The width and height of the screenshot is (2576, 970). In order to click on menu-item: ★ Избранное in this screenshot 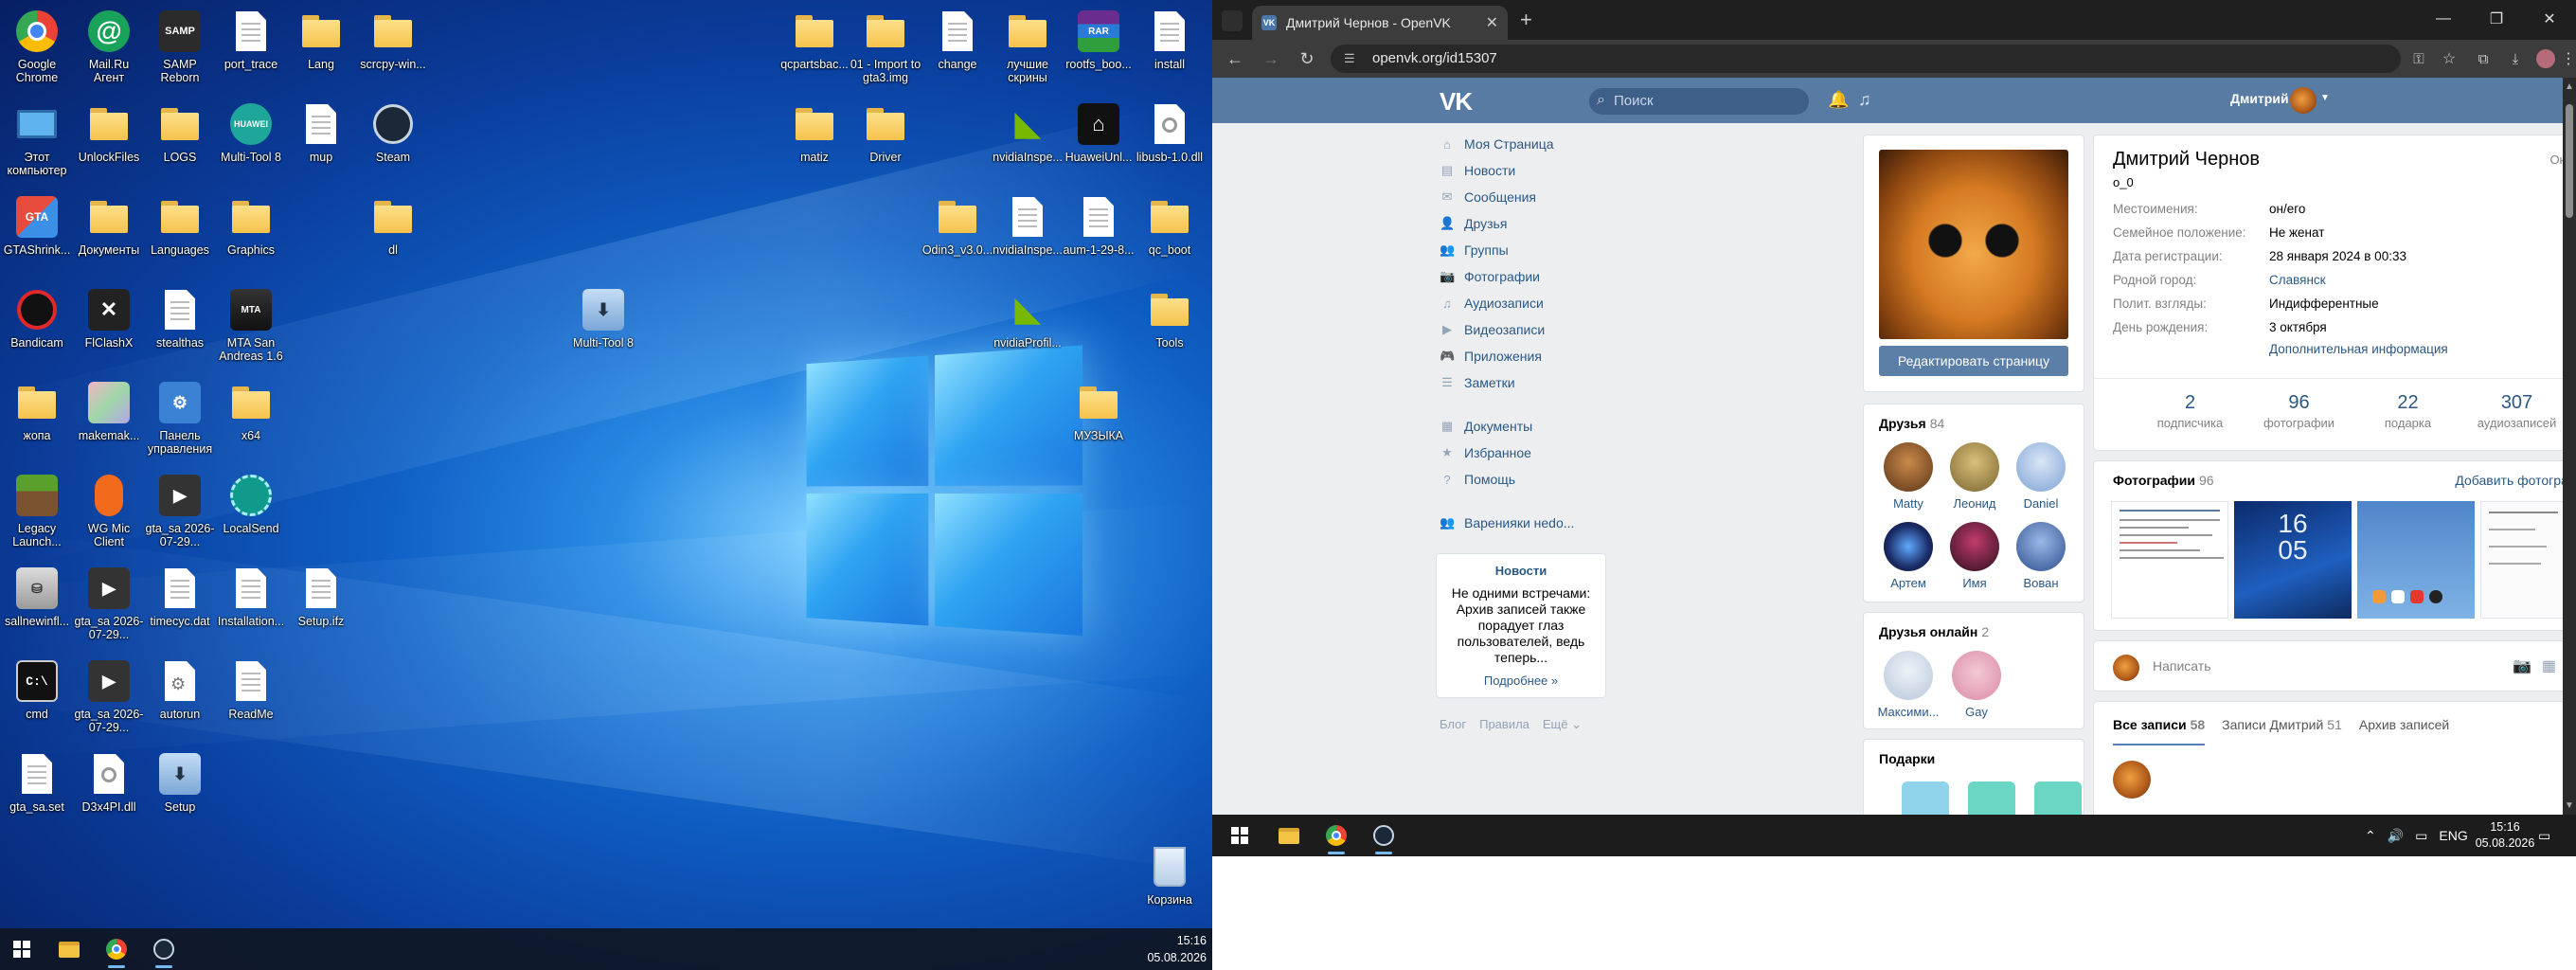, I will do `click(1526, 453)`.